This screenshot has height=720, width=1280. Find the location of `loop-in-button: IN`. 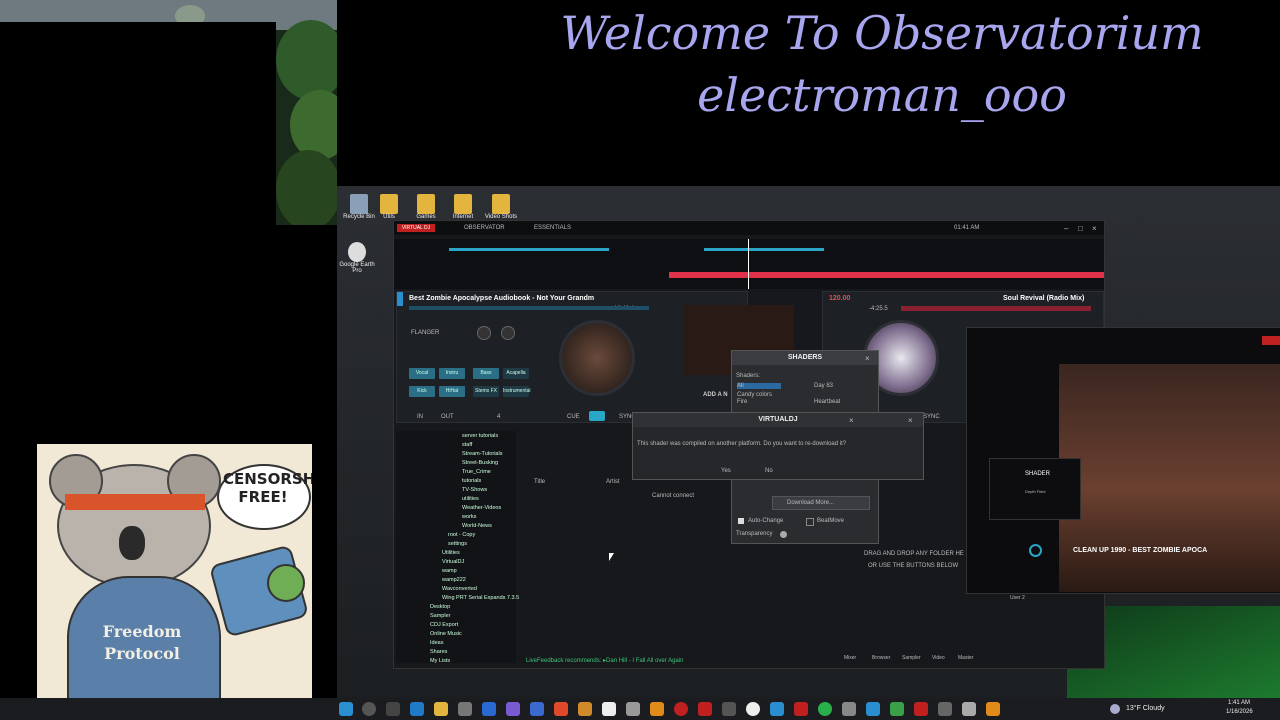

loop-in-button: IN is located at coordinates (420, 417).